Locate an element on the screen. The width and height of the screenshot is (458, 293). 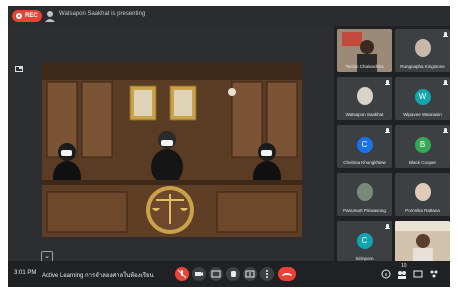
participant-name: Chutima Khongkhiew is located at coordinates (364, 162).